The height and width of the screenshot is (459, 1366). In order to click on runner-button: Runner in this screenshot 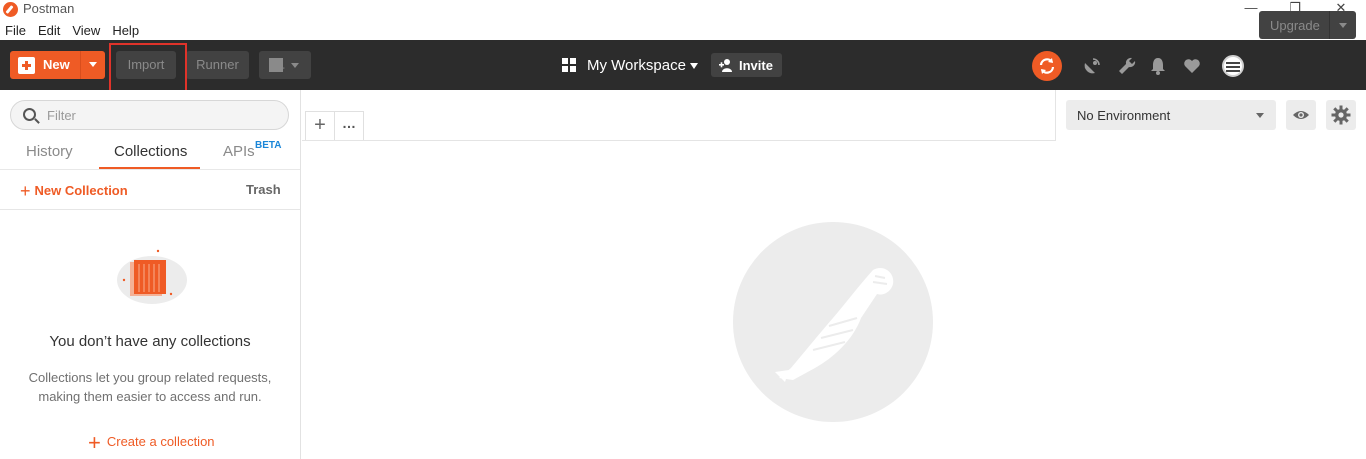, I will do `click(217, 65)`.